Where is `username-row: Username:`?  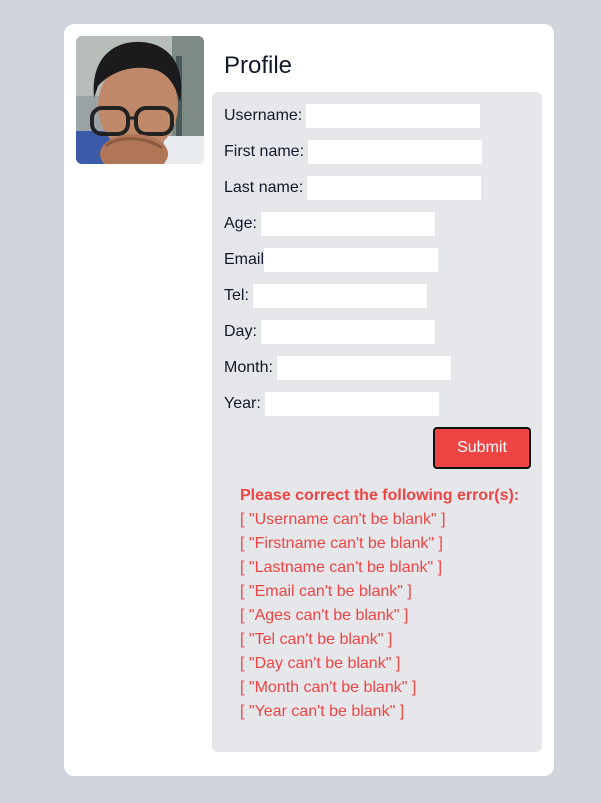
username-row: Username: is located at coordinates (352, 116).